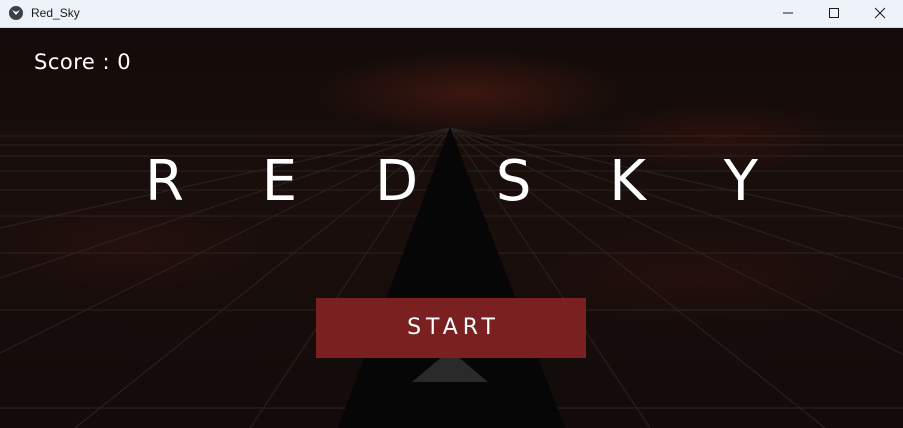  What do you see at coordinates (83, 62) in the screenshot?
I see `score-label: Score : 0` at bounding box center [83, 62].